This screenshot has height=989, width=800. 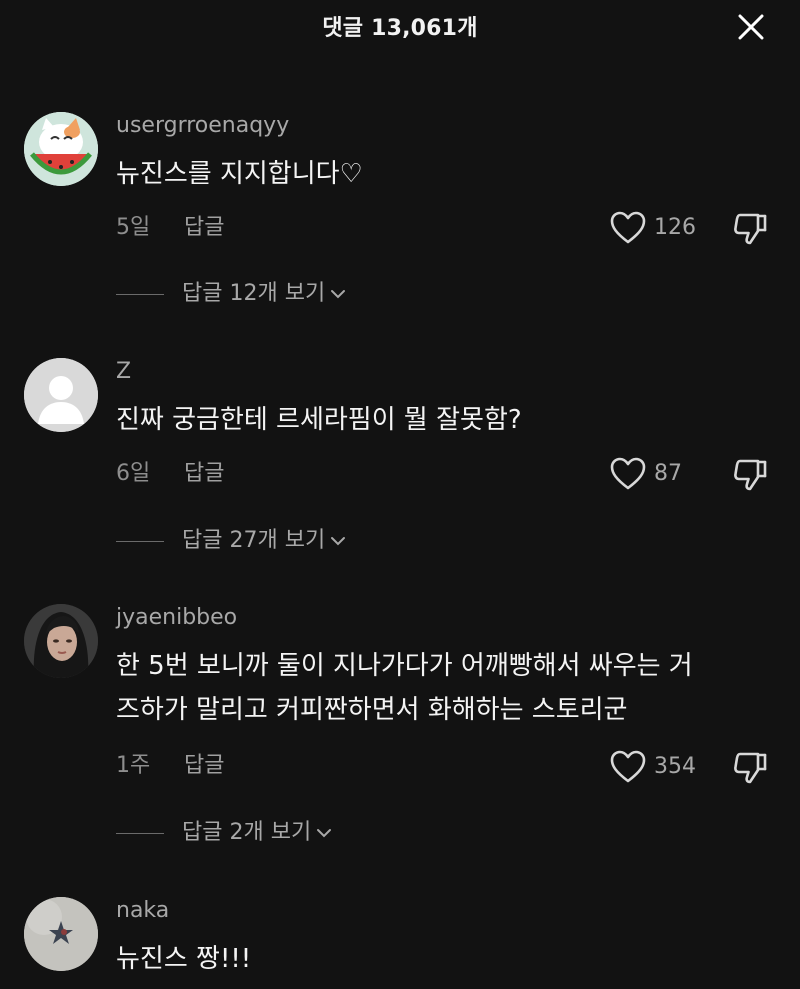 What do you see at coordinates (404, 666) in the screenshot?
I see `comment-text-line: 한 5번 보니까 둘이 지나가다가 어깨빵해서 싸우는 거` at bounding box center [404, 666].